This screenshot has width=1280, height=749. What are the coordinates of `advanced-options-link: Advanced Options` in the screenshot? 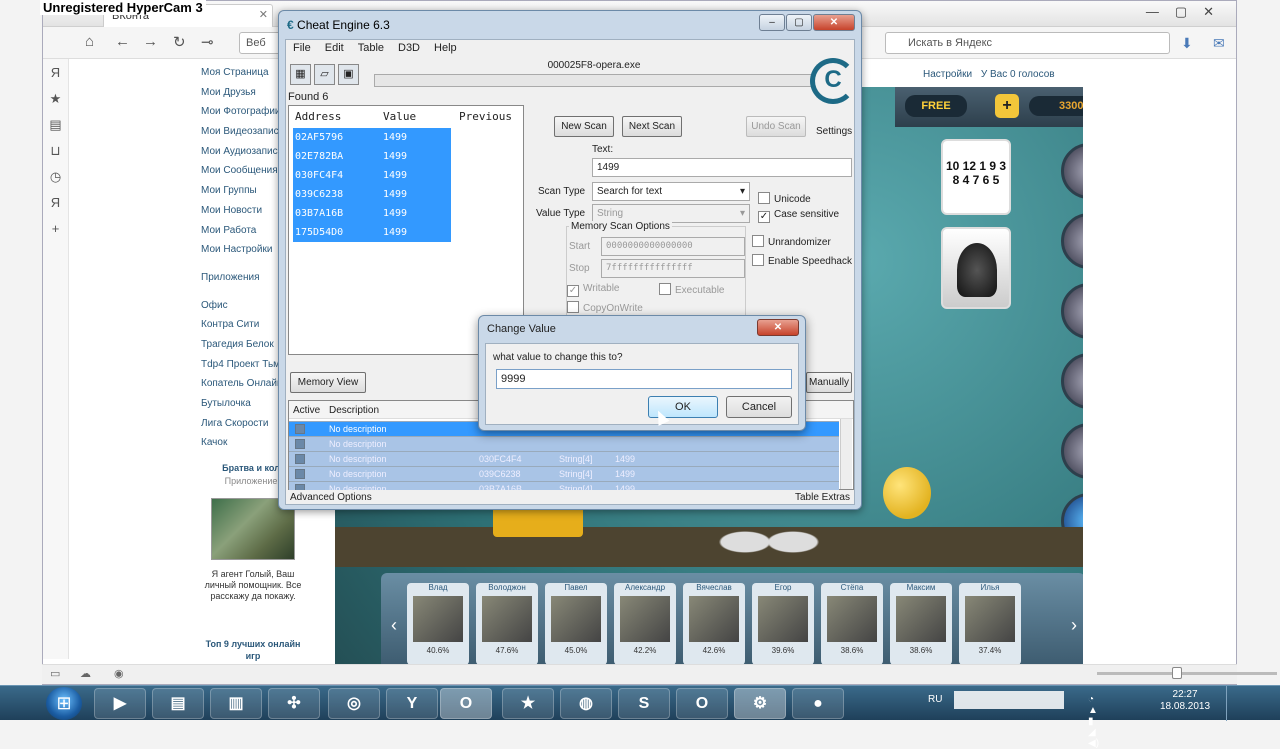 It's located at (331, 497).